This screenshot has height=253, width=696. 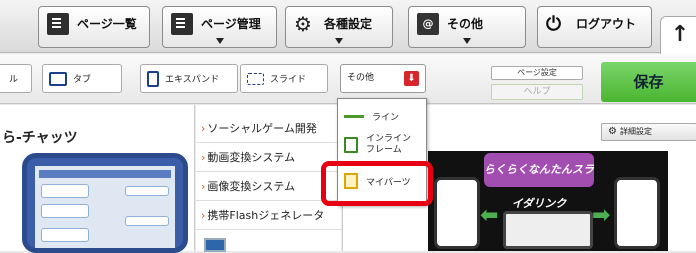 I want to click on page-settings-button: ページ設定, so click(x=537, y=73).